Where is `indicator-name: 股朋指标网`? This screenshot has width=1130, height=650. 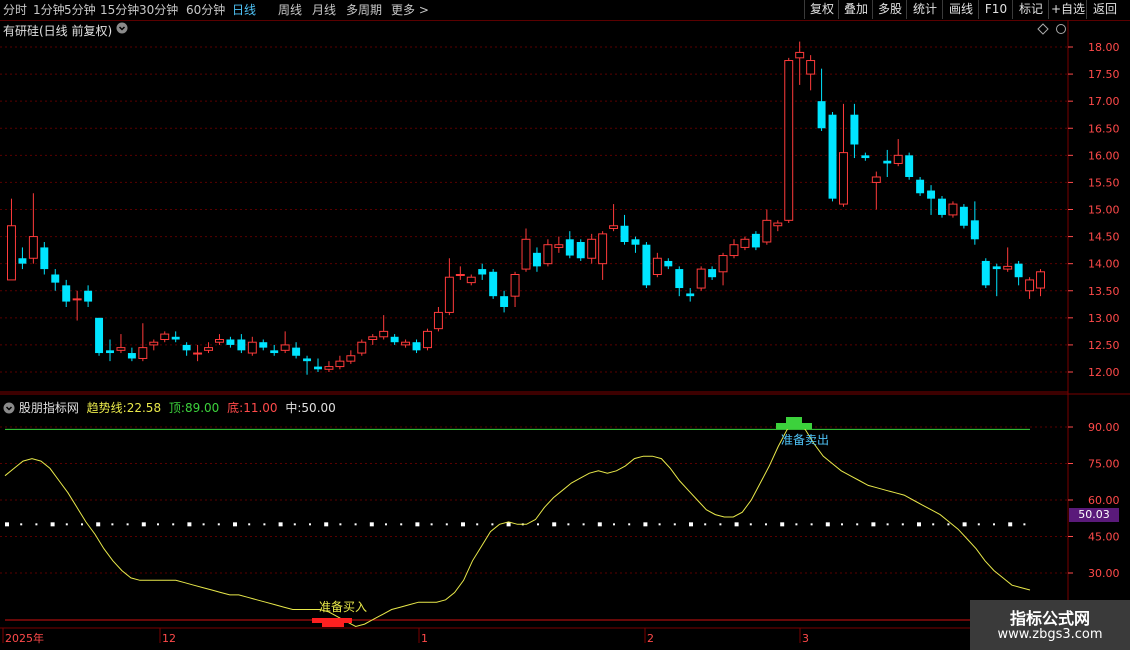
indicator-name: 股朋指标网 is located at coordinates (48, 408).